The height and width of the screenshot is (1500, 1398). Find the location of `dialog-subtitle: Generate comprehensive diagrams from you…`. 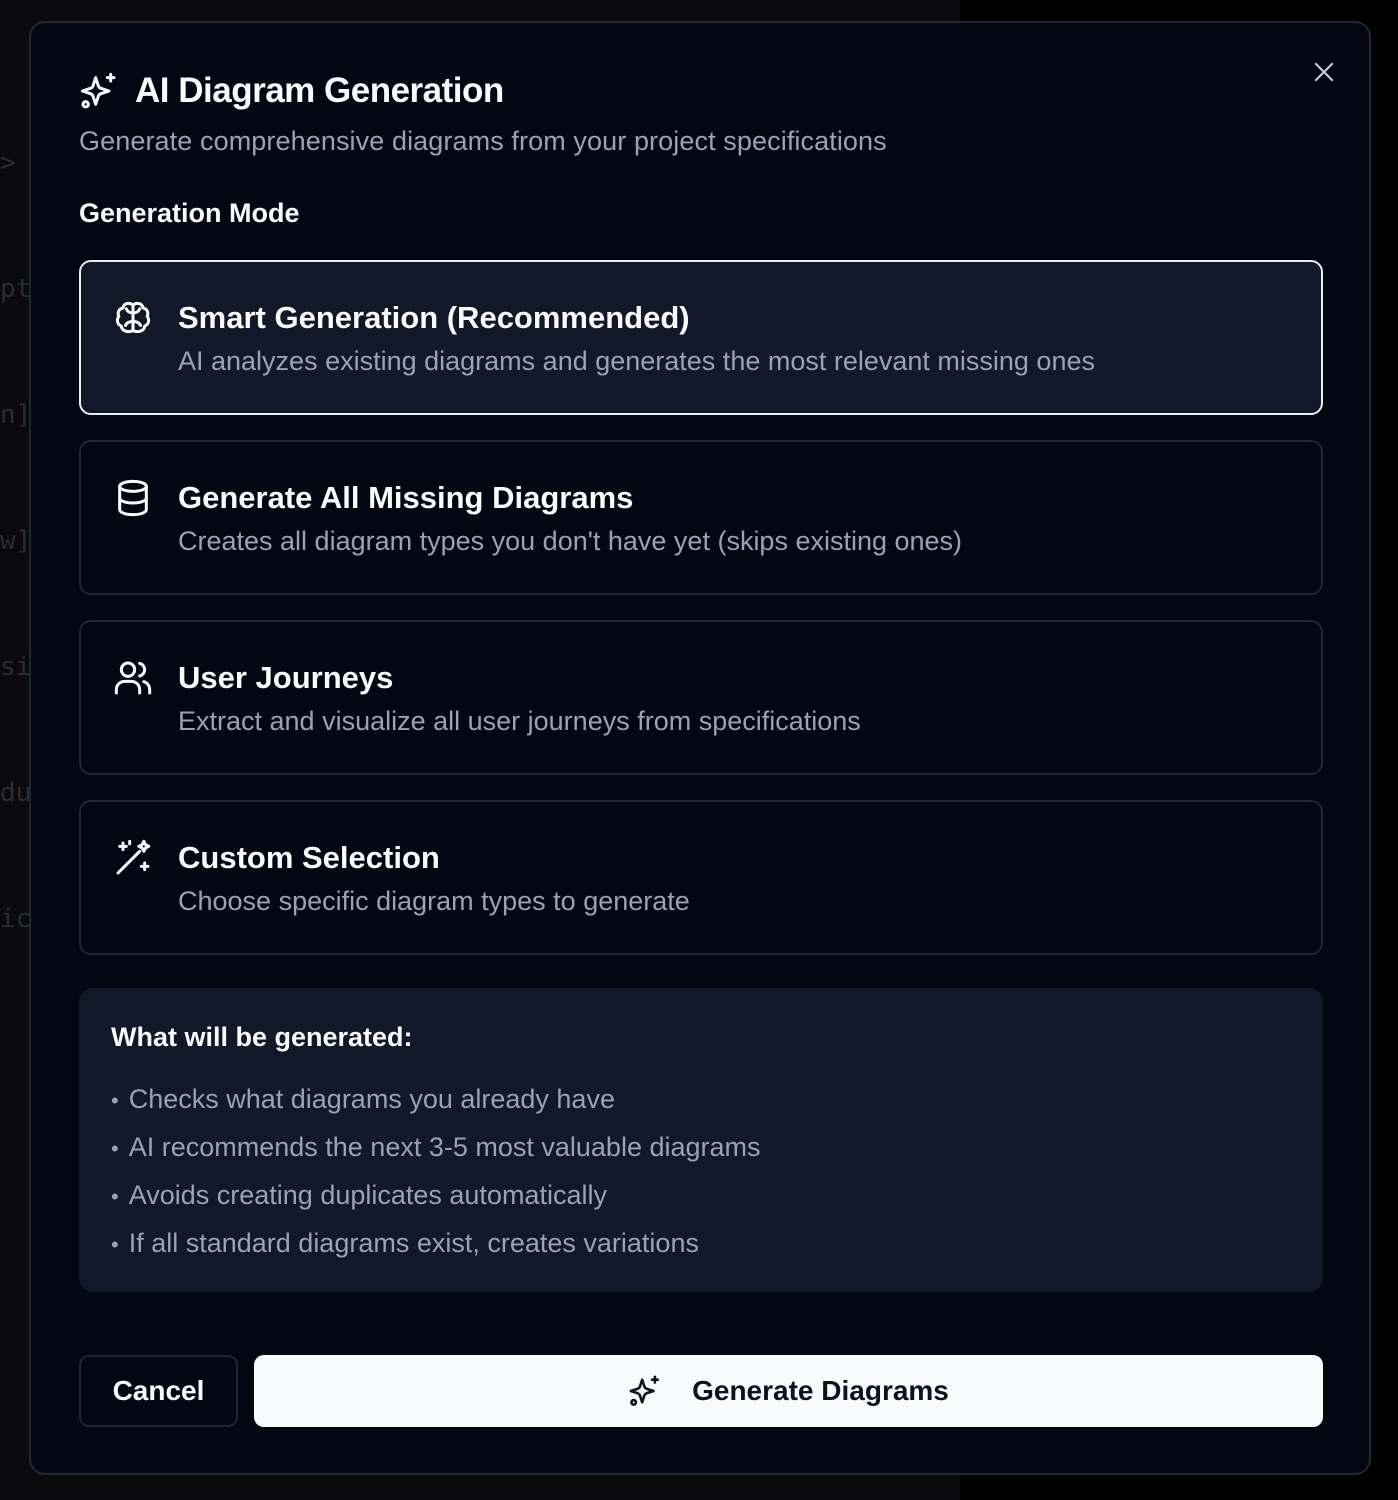

dialog-subtitle: Generate comprehensive diagrams from you… is located at coordinates (483, 141).